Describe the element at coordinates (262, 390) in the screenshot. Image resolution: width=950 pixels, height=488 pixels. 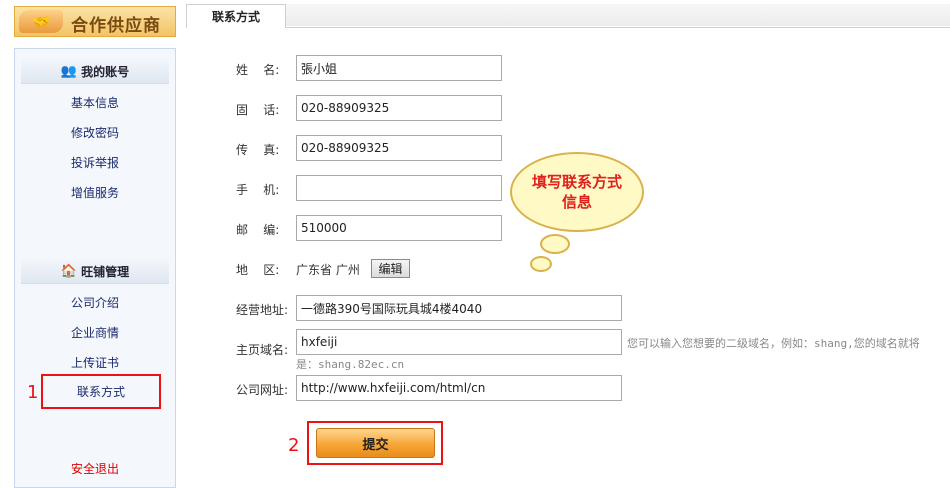
I see `website-label: 公司网址:` at that location.